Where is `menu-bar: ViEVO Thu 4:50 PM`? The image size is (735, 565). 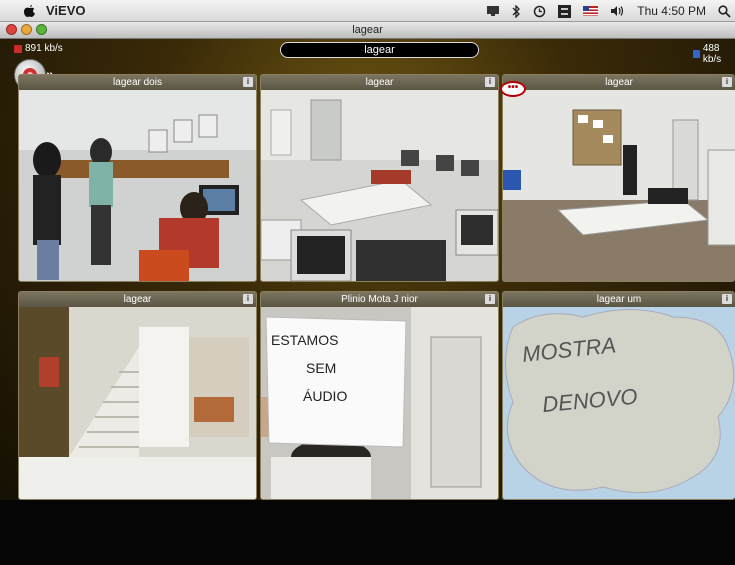
menu-bar: ViEVO Thu 4:50 PM is located at coordinates (367, 11).